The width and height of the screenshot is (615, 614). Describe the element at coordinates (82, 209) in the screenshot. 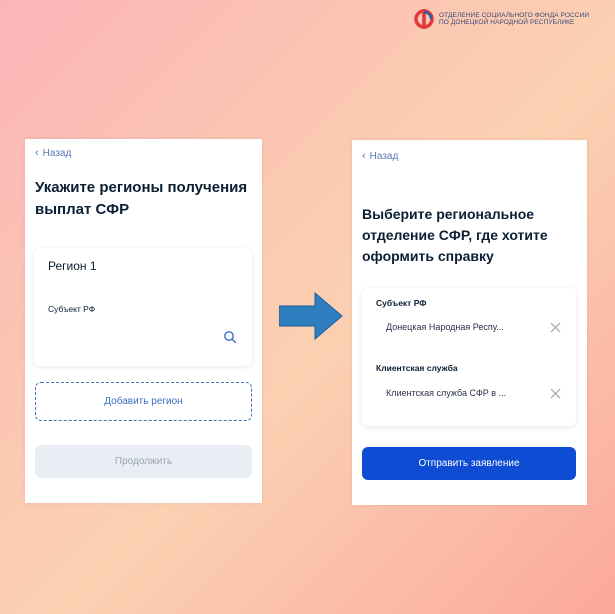

I see `title-line-2: выплат СФР` at that location.